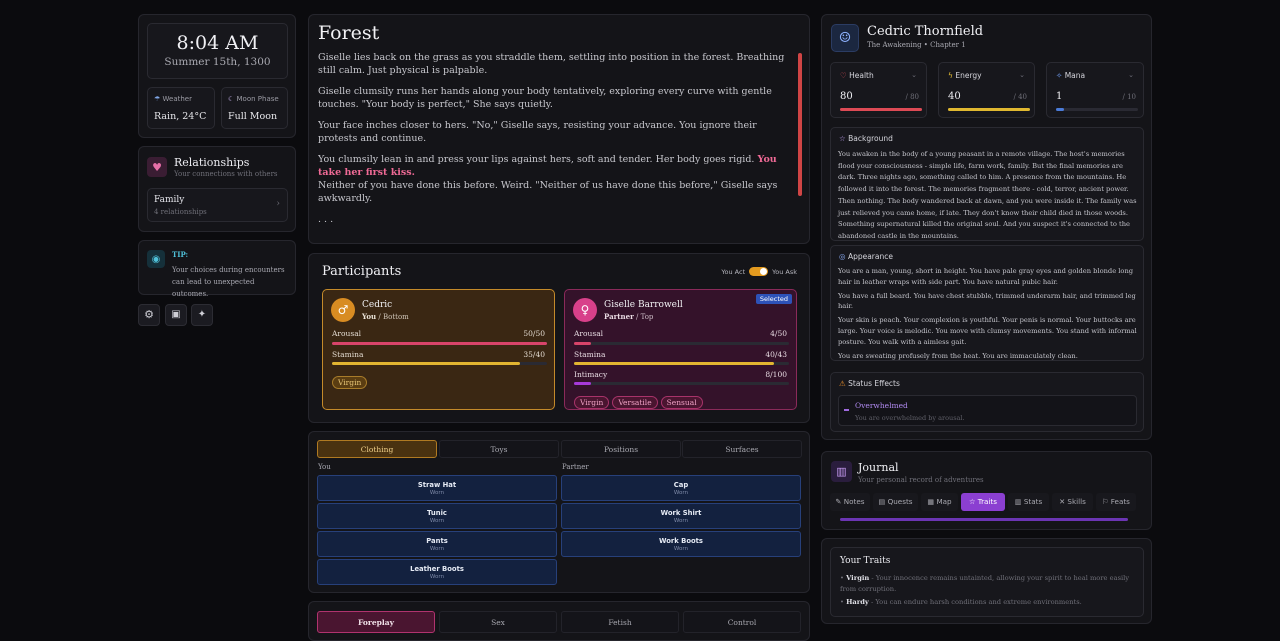  What do you see at coordinates (1022, 75) in the screenshot?
I see `chevron-down-icon: ⌄` at bounding box center [1022, 75].